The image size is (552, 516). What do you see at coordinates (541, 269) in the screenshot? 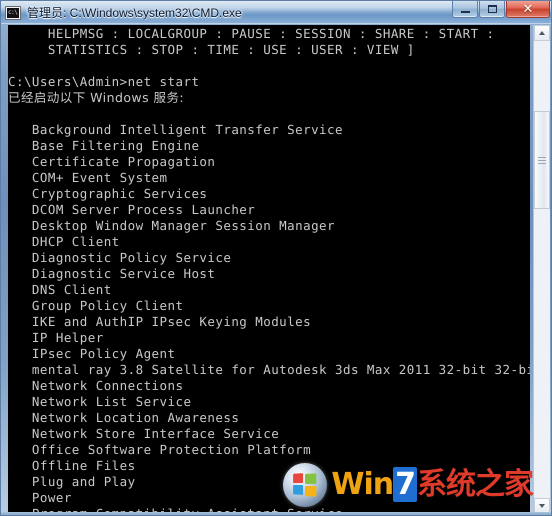
I see `vertical-scrollbar` at bounding box center [541, 269].